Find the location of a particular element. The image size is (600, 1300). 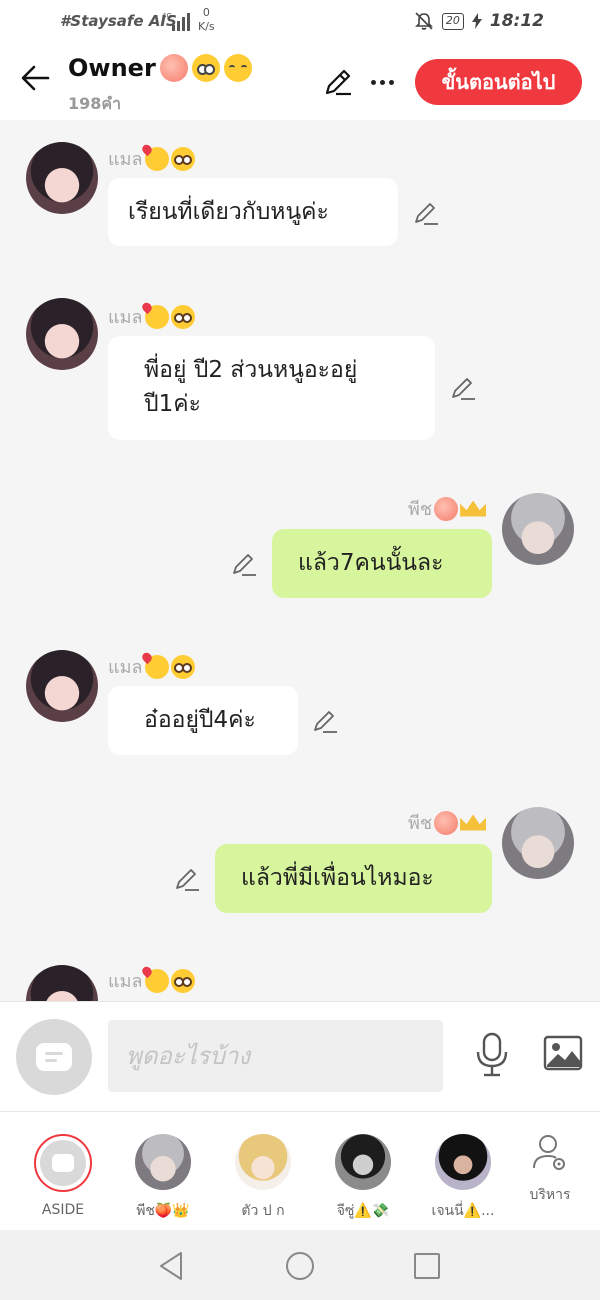

next-step-button: ขั้นตอนต่อไป is located at coordinates (498, 82).